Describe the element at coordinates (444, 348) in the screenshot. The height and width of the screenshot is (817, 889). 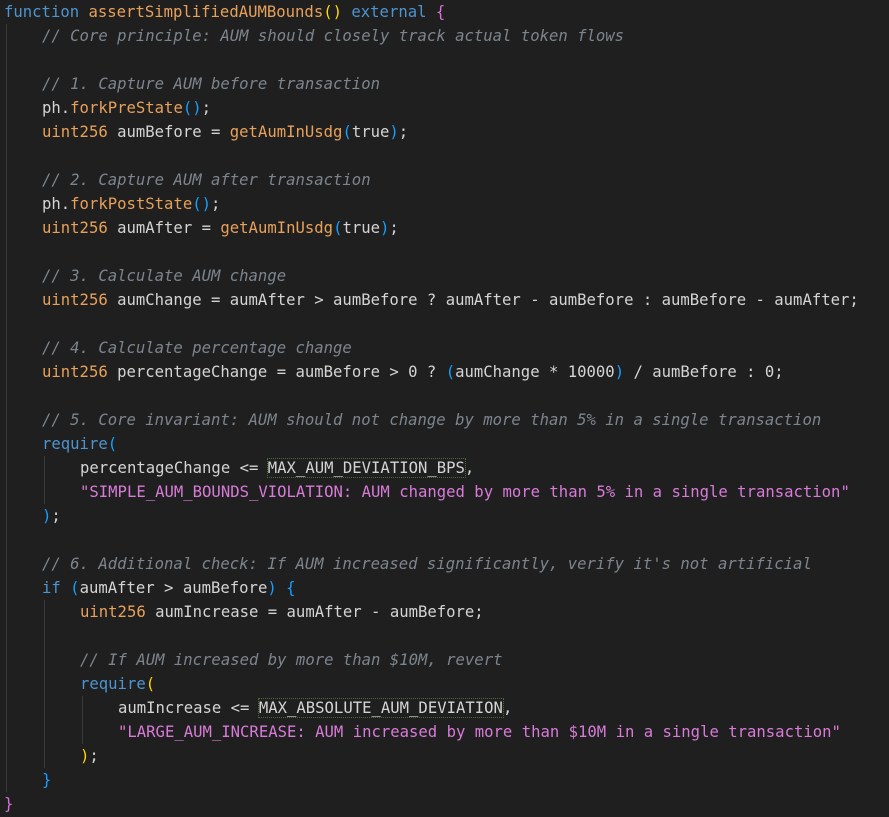
I see `code-line: // 4. Calculate percentage change` at that location.